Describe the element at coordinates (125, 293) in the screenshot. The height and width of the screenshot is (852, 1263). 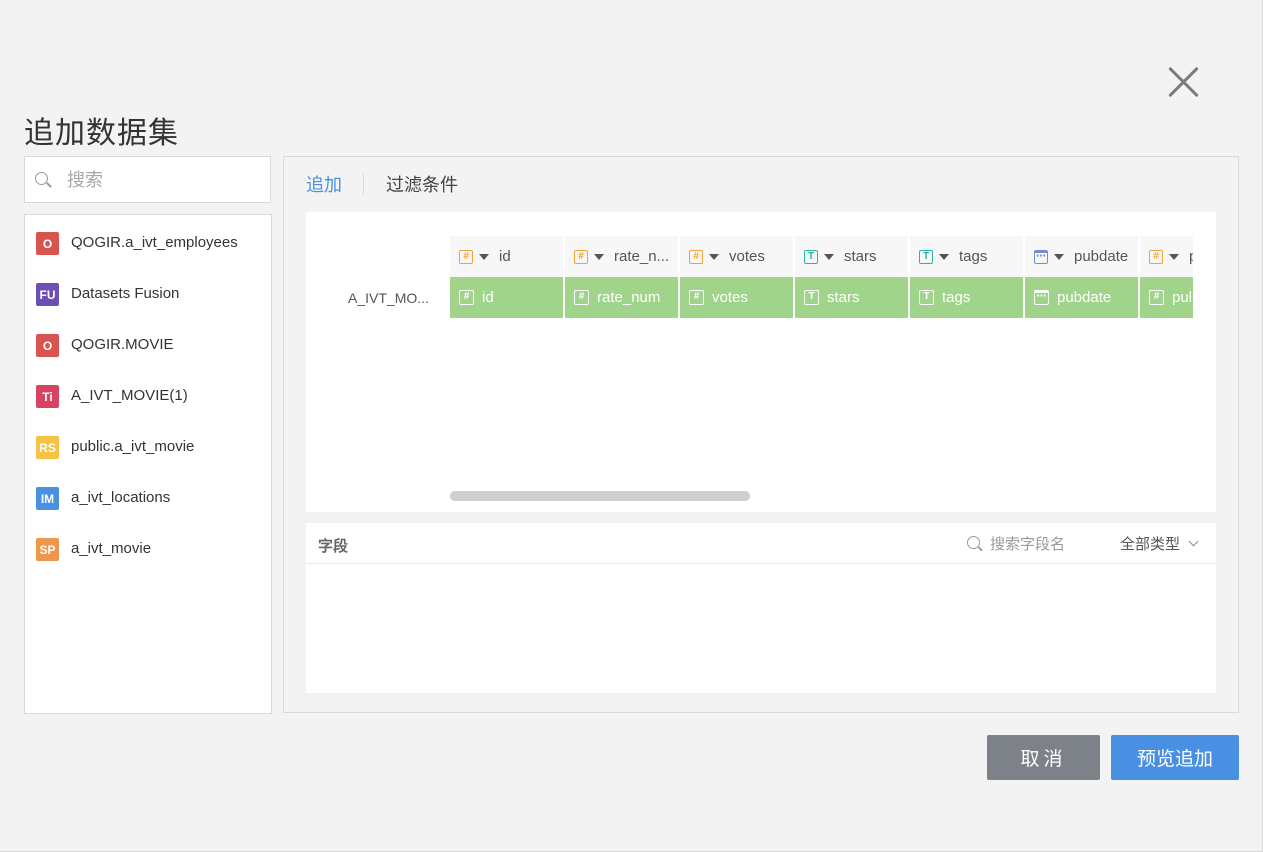
I see `dataset-item-label: Datasets Fusion` at that location.